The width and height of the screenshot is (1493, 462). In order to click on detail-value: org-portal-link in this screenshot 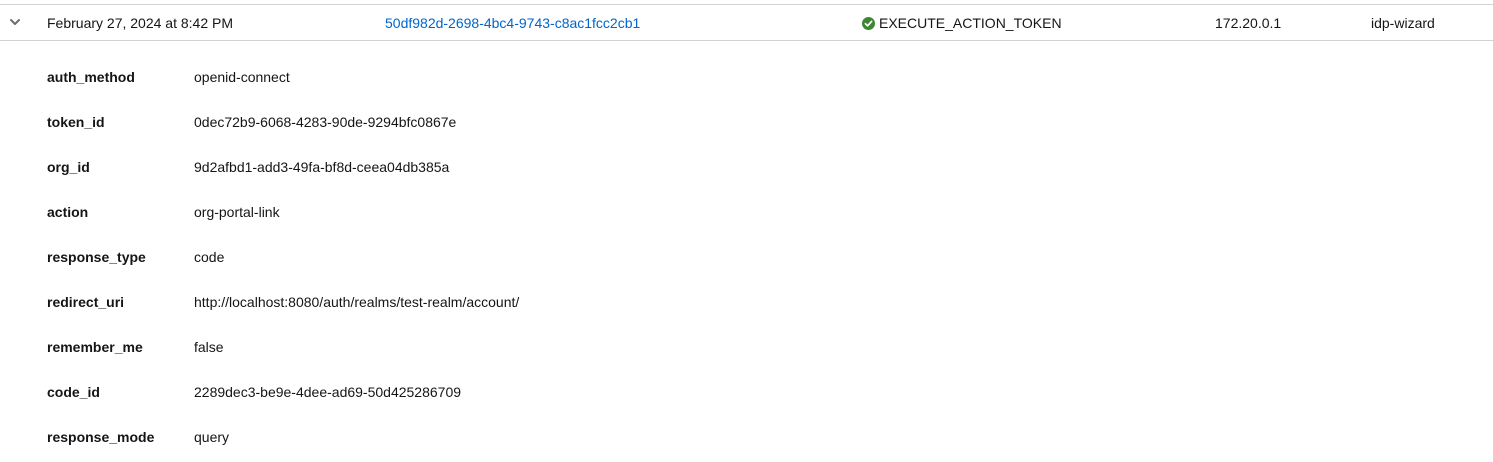, I will do `click(237, 212)`.